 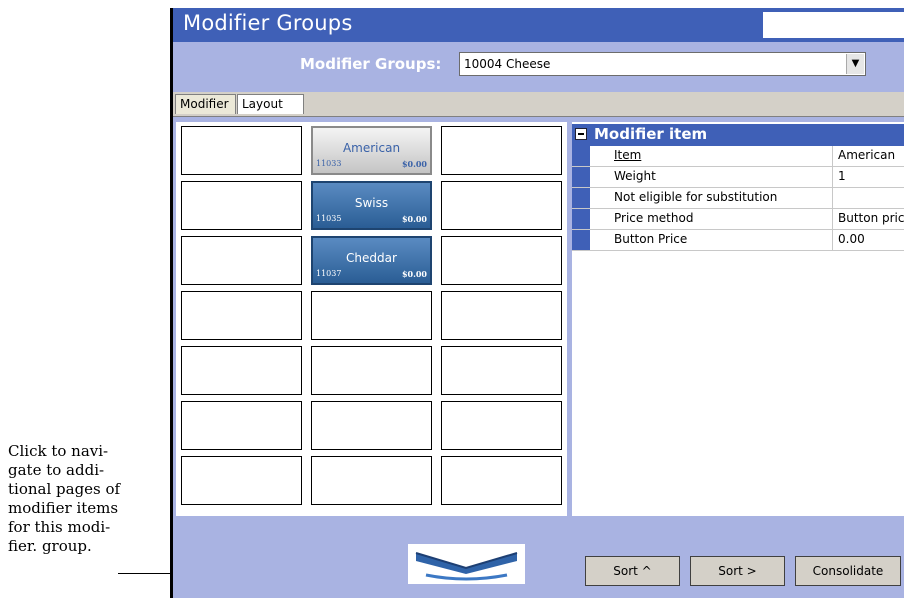 I want to click on triangle-down-icon: ▼, so click(x=855, y=64).